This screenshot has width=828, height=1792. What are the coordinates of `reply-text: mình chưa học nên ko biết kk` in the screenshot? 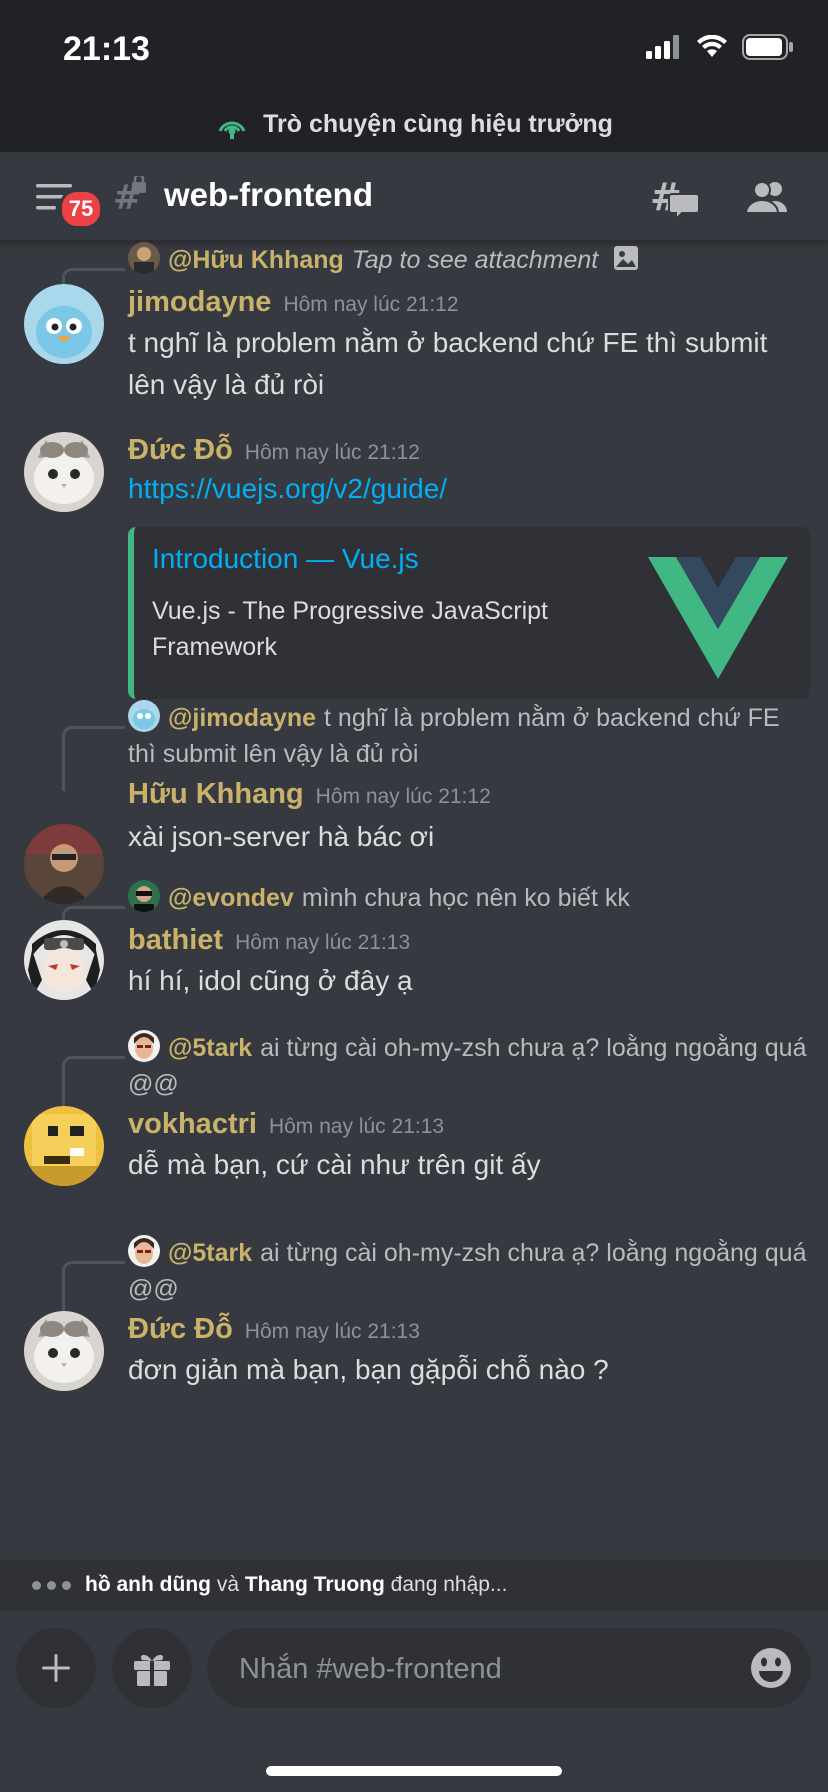 It's located at (465, 898).